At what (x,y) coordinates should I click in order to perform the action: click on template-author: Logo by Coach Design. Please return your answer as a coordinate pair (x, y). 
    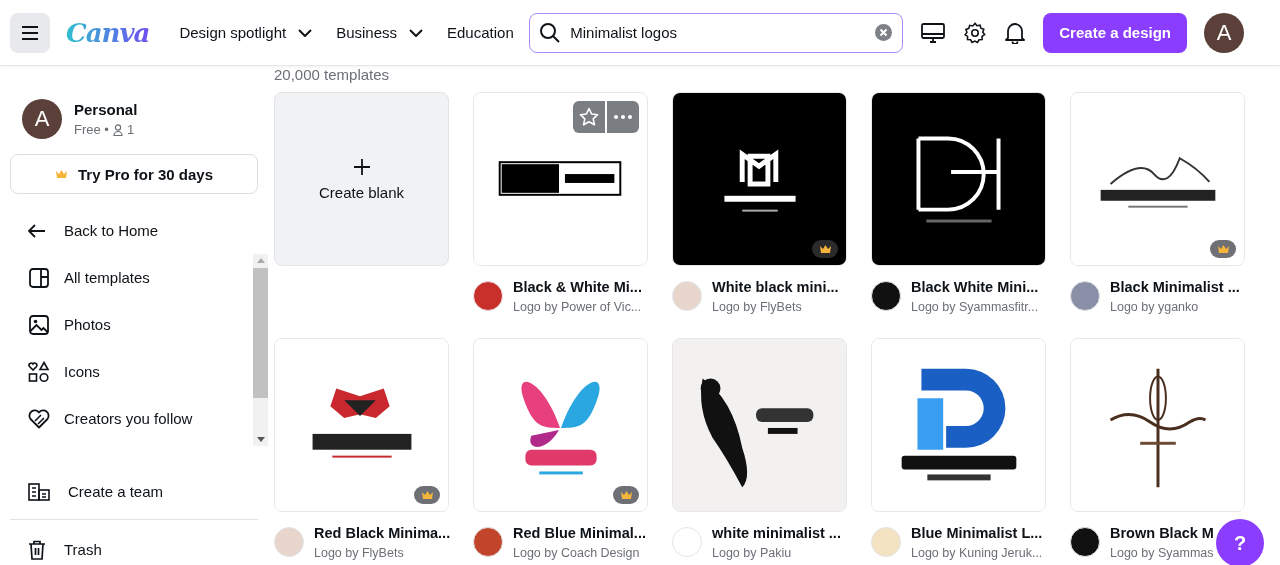
    Looking at the image, I should click on (577, 553).